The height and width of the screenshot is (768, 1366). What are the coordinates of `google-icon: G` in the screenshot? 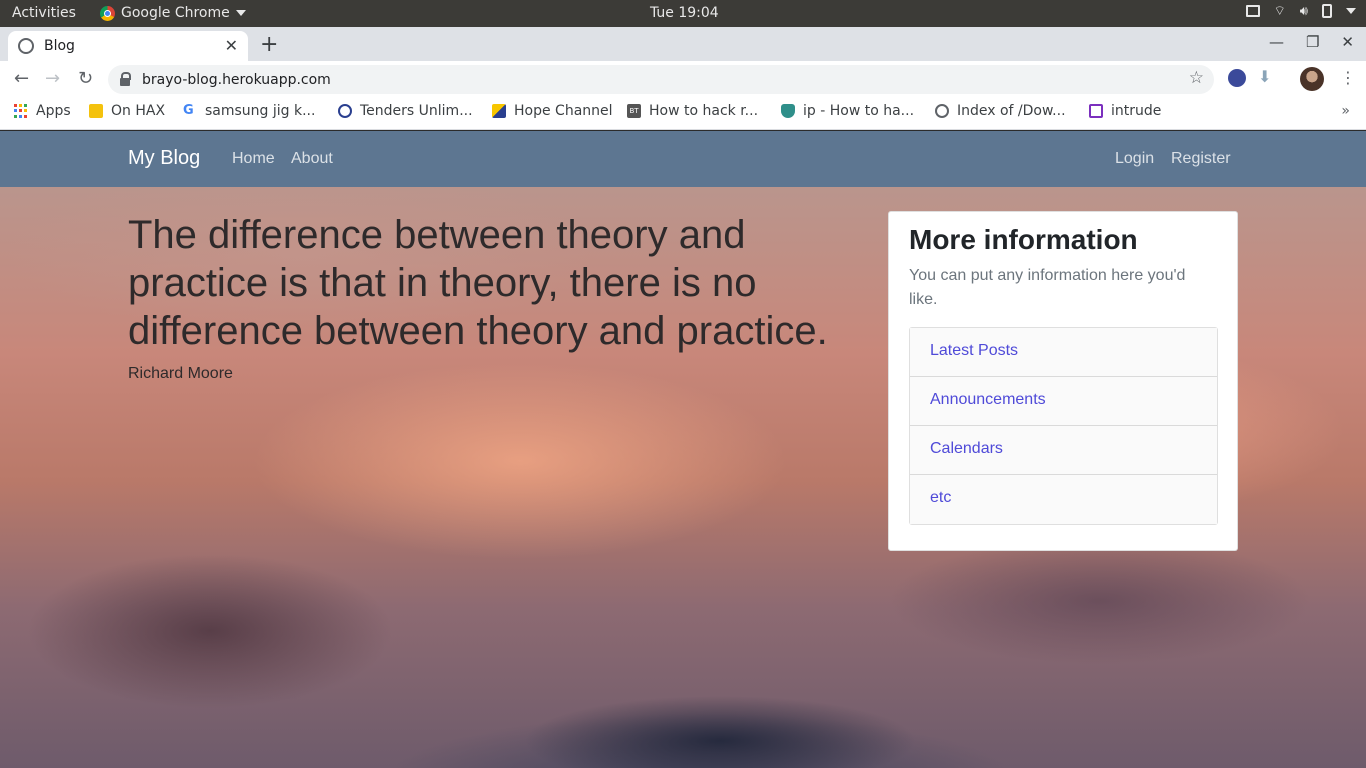 It's located at (188, 110).